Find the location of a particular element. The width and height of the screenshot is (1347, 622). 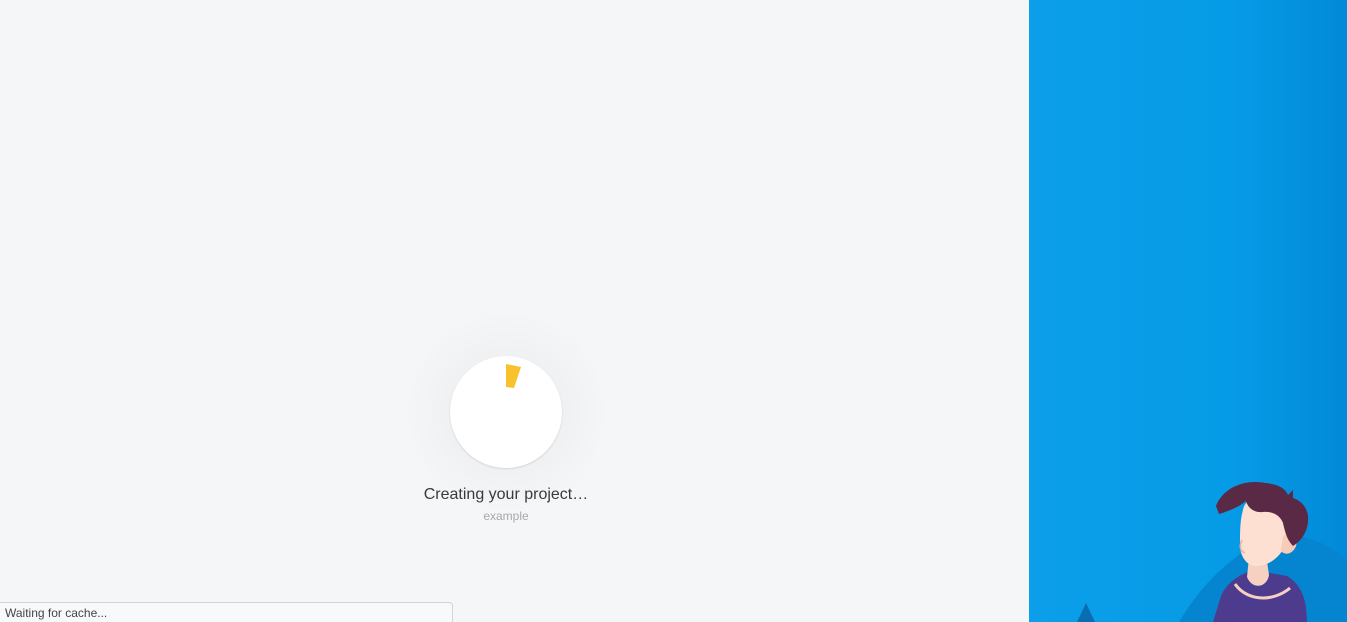

loading-spinner is located at coordinates (506, 412).